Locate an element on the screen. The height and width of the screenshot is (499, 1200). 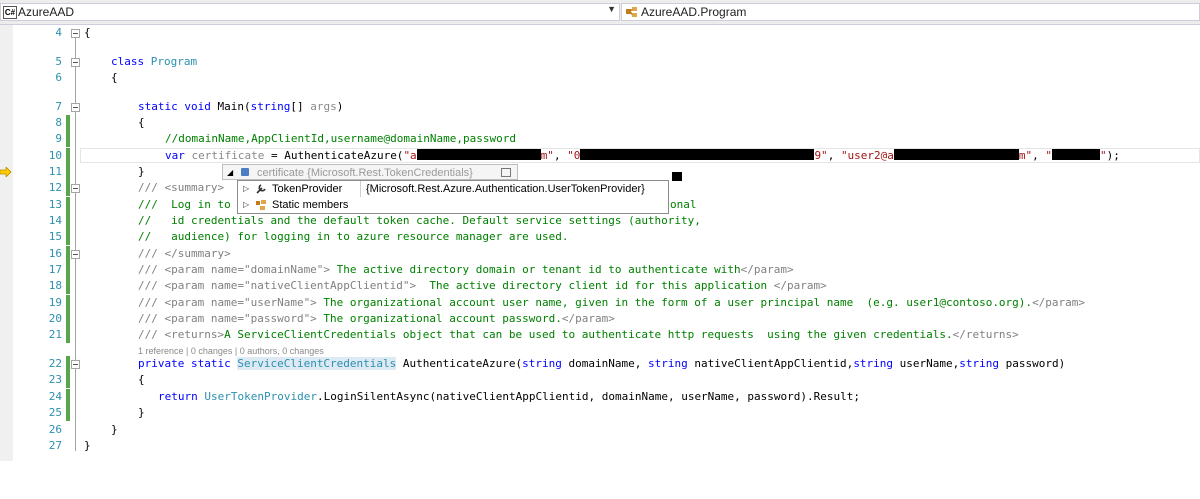
line-number: 13 is located at coordinates (55, 204).